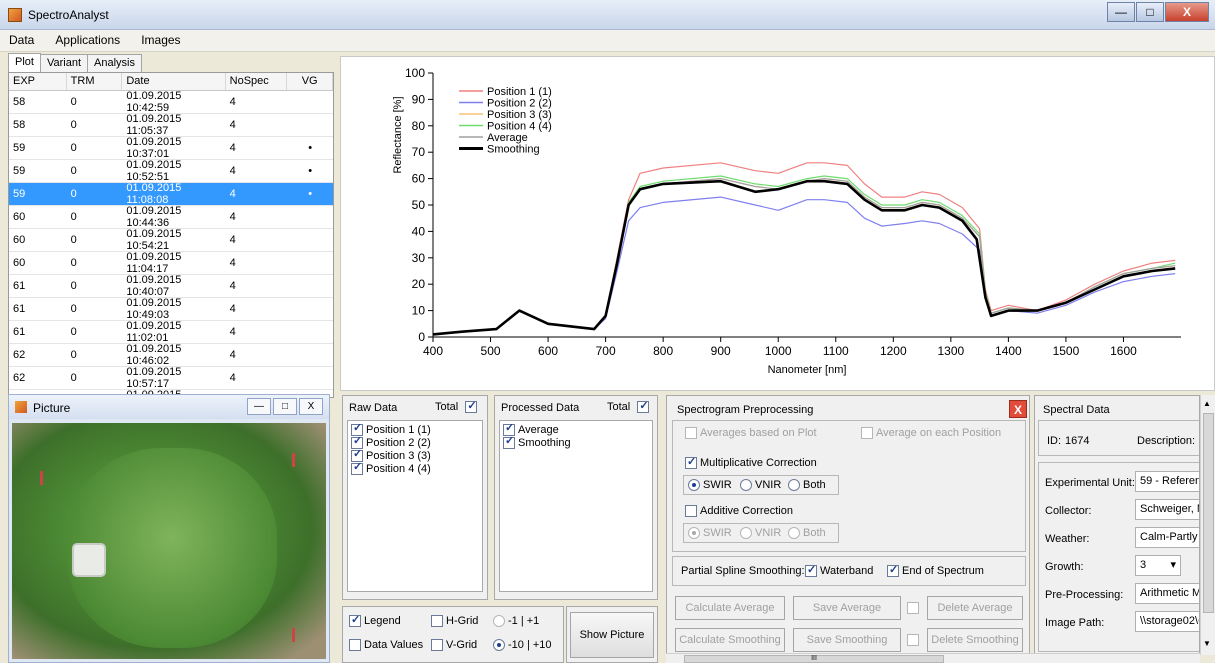 The image size is (1215, 663). What do you see at coordinates (171, 194) in the screenshot?
I see `table-row: 59 0 01.09.2015 11:08:08 4 •` at bounding box center [171, 194].